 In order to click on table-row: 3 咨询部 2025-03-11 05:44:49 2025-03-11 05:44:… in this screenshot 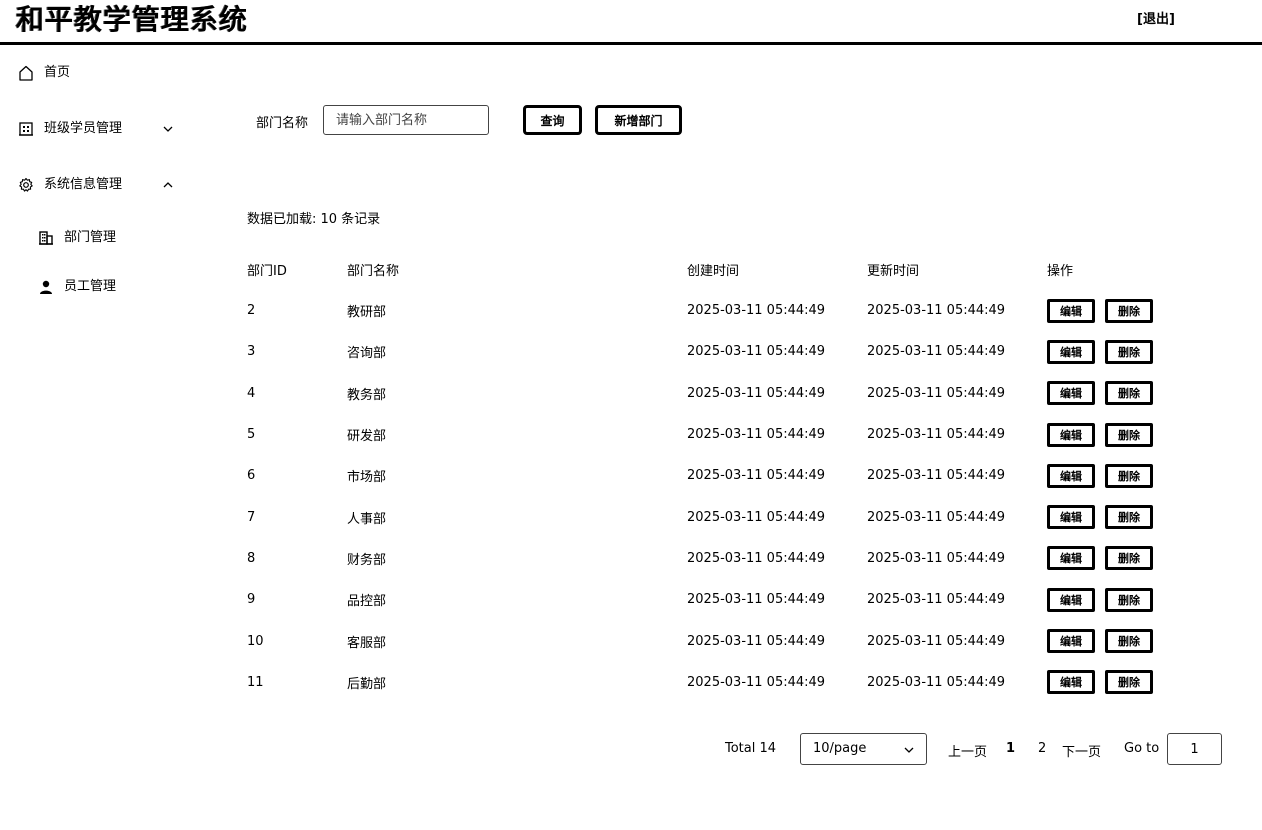, I will do `click(712, 351)`.